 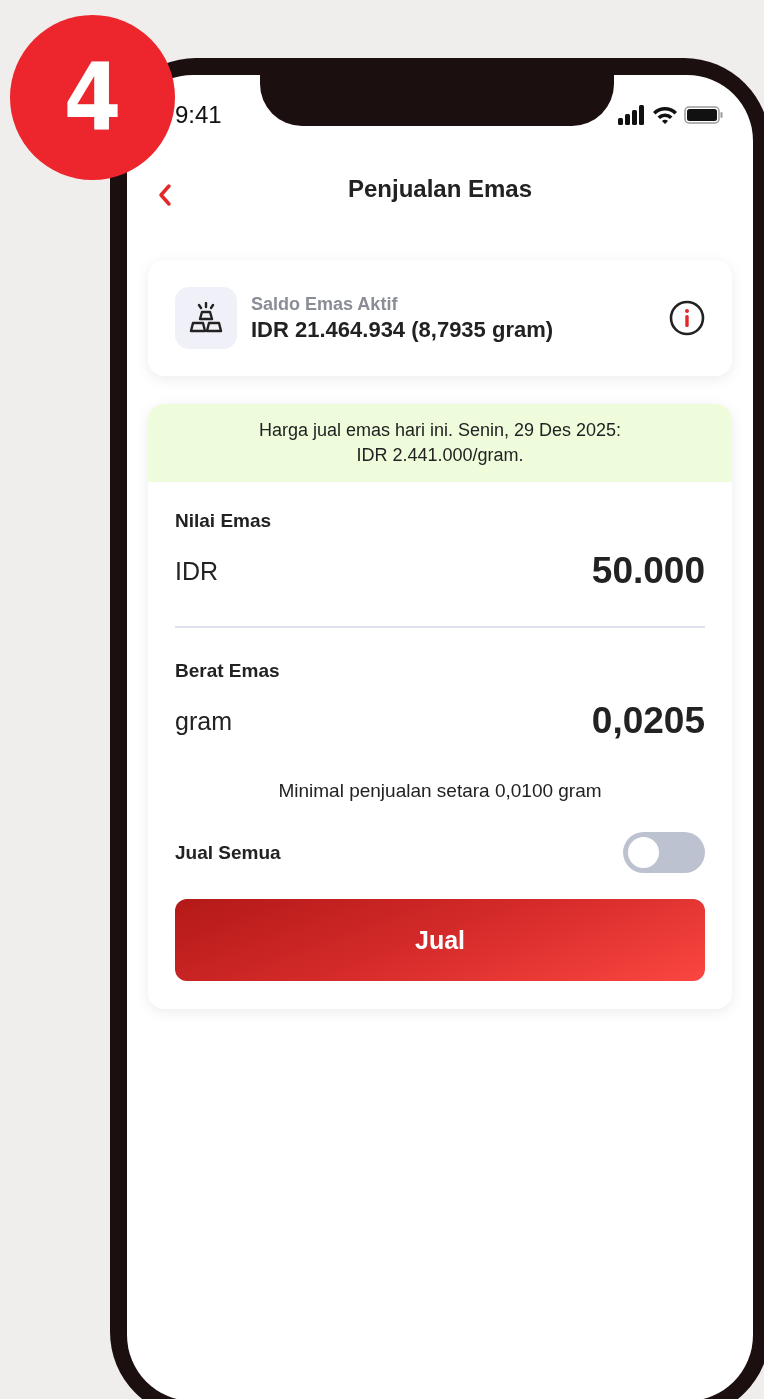 What do you see at coordinates (224, 521) in the screenshot?
I see `field-label: Nilai Emas` at bounding box center [224, 521].